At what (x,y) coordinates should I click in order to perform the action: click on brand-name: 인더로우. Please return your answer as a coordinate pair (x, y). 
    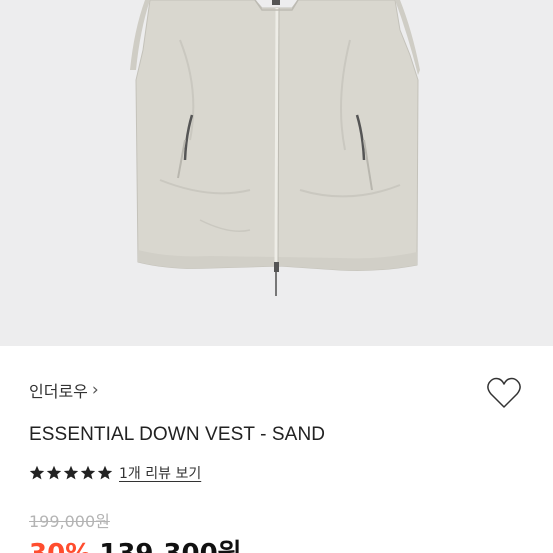
    Looking at the image, I should click on (58, 390).